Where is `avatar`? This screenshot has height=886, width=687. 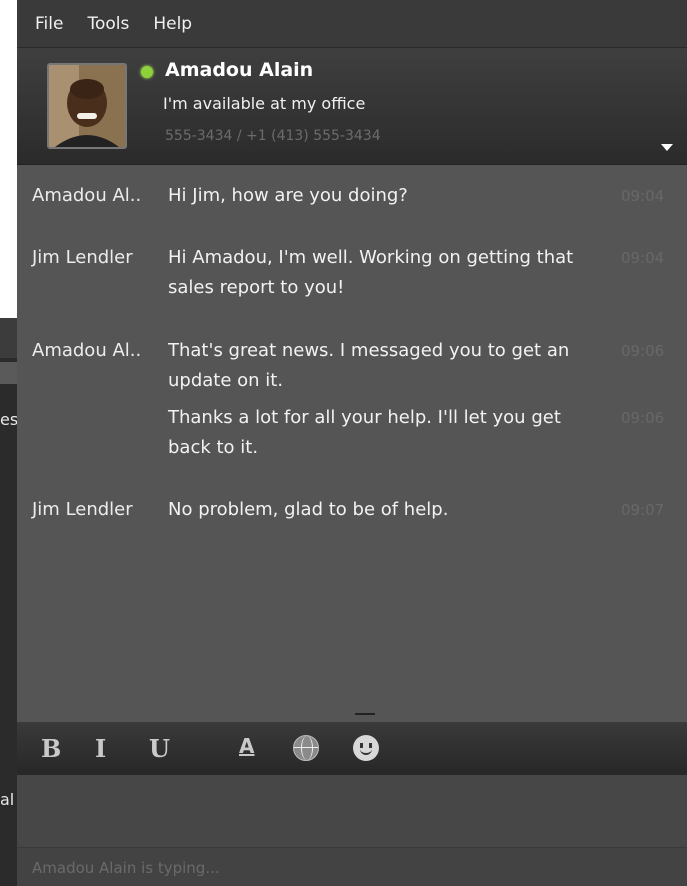
avatar is located at coordinates (87, 106).